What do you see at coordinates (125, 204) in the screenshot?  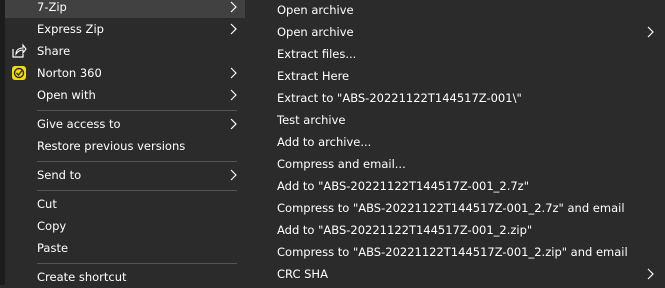 I see `menu-item-cut: Cut` at bounding box center [125, 204].